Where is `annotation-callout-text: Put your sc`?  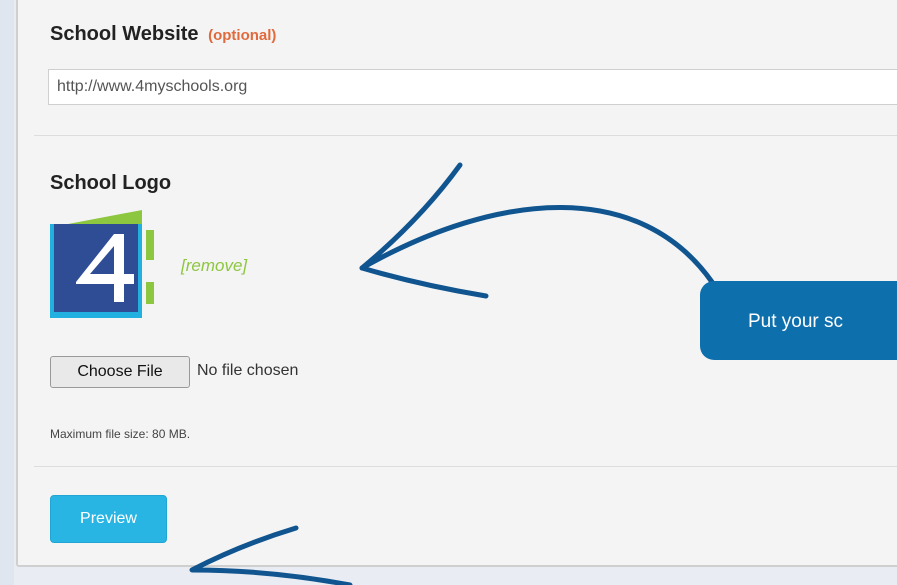
annotation-callout-text: Put your sc is located at coordinates (796, 321).